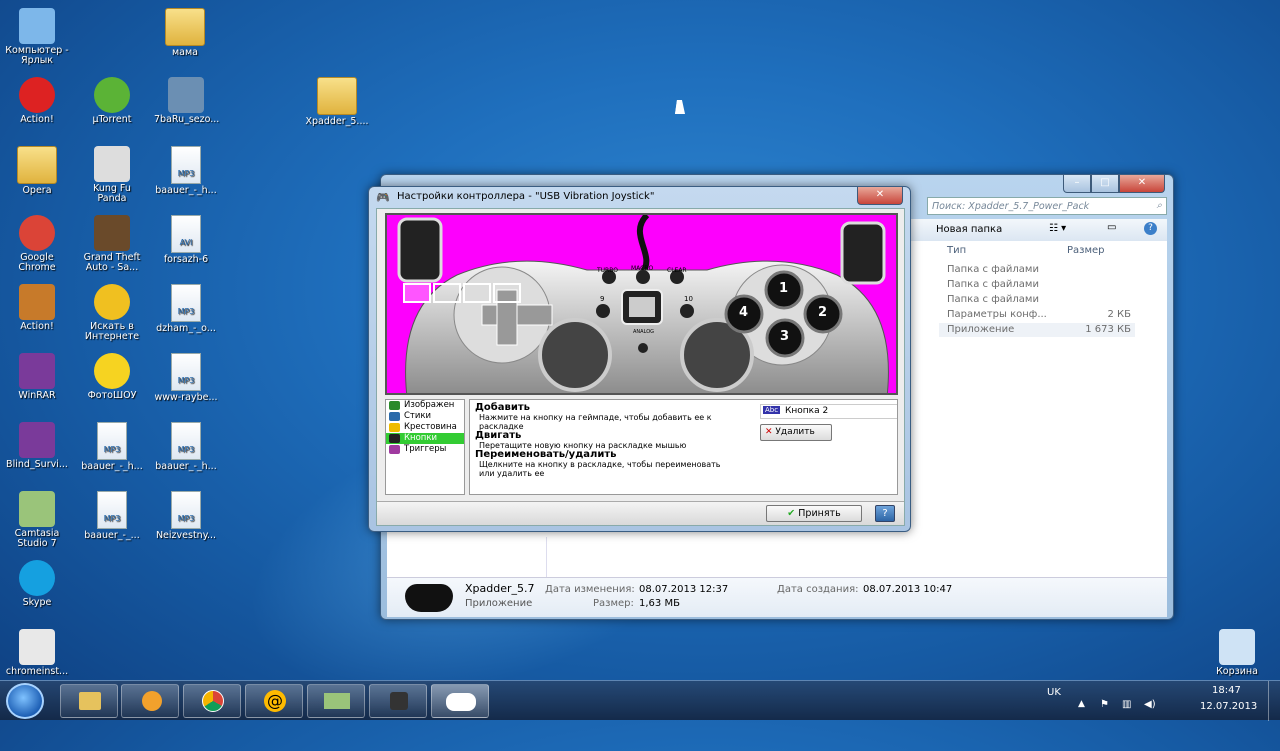 Image resolution: width=1280 pixels, height=751 pixels. I want to click on close-button: ✕, so click(1142, 184).